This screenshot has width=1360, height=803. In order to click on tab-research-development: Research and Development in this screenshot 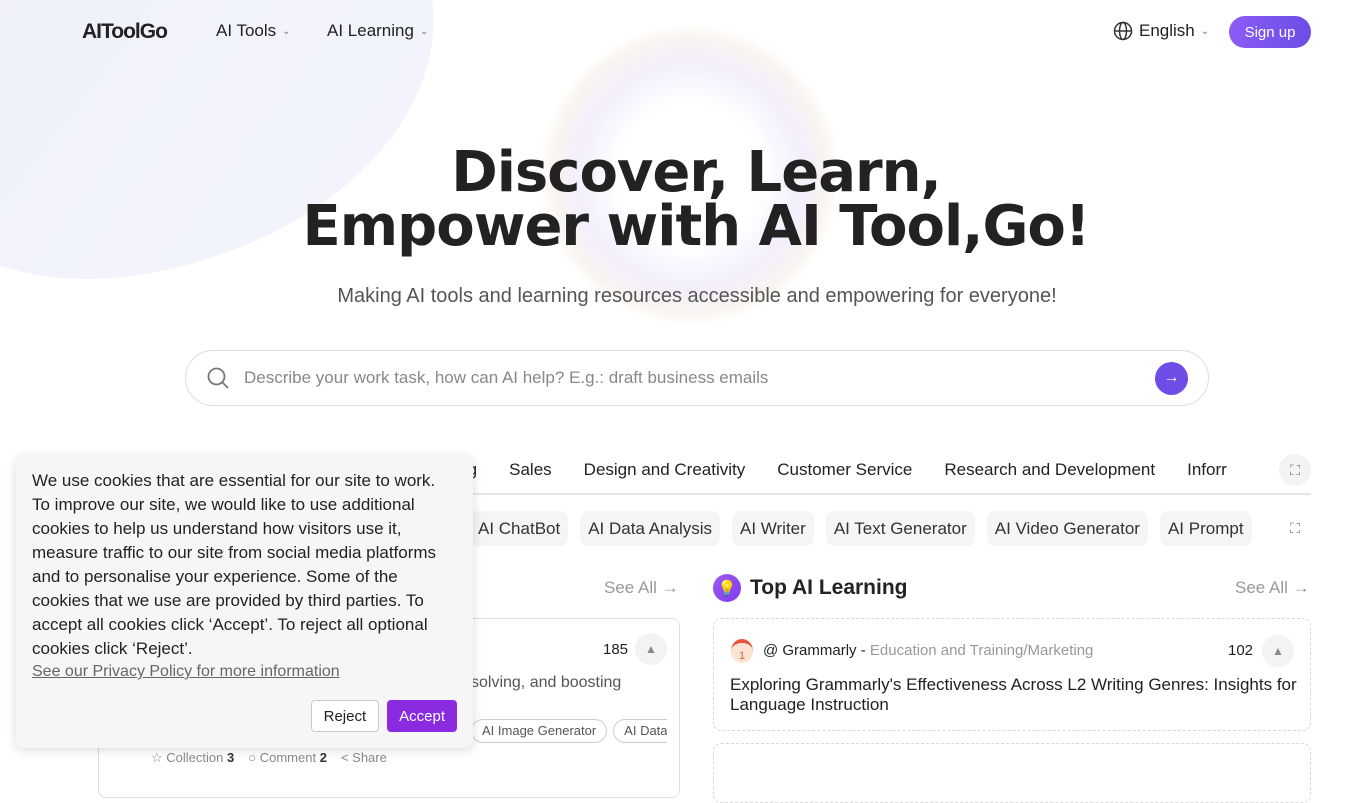, I will do `click(1049, 475)`.